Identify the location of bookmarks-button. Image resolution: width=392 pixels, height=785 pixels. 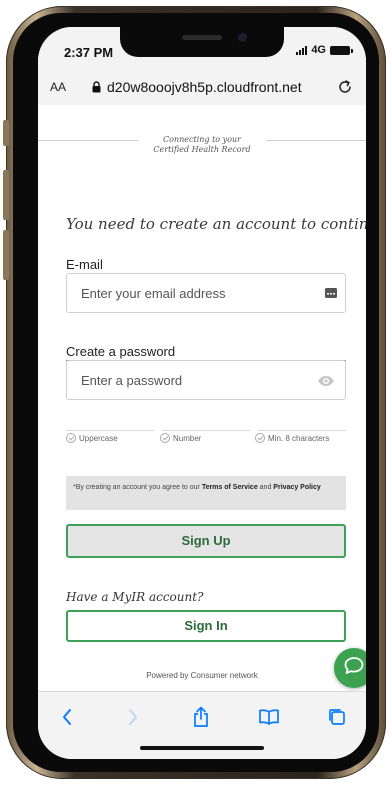
(269, 717).